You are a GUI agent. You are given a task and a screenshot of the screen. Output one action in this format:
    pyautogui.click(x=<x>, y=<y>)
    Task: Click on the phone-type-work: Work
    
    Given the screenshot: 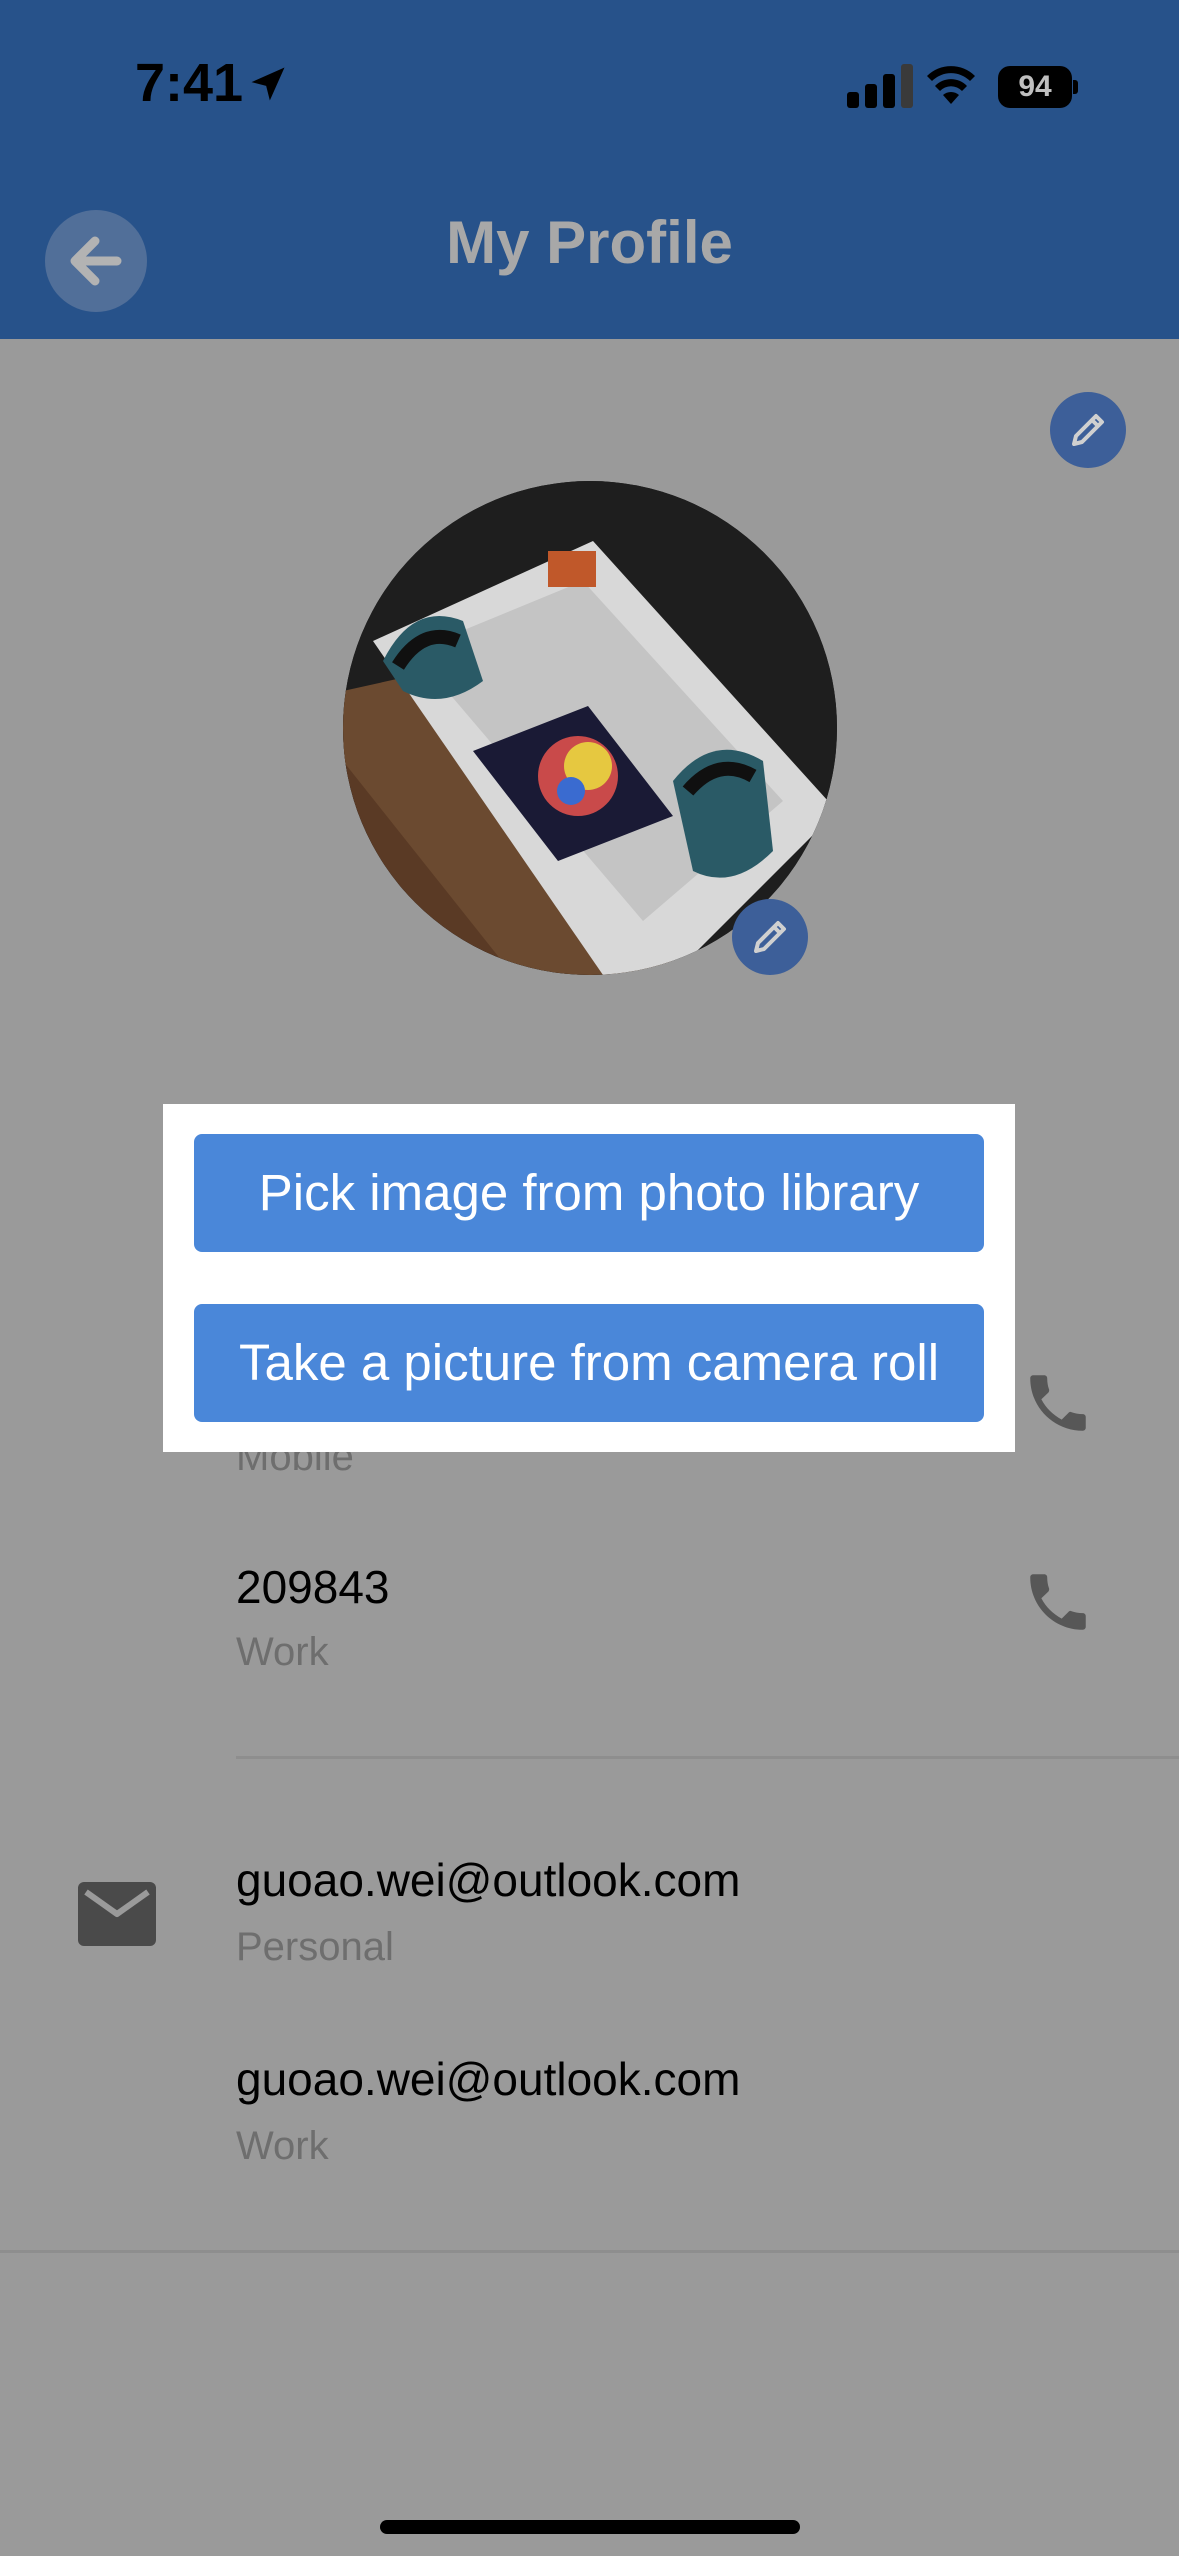 What is the action you would take?
    pyautogui.click(x=282, y=1652)
    